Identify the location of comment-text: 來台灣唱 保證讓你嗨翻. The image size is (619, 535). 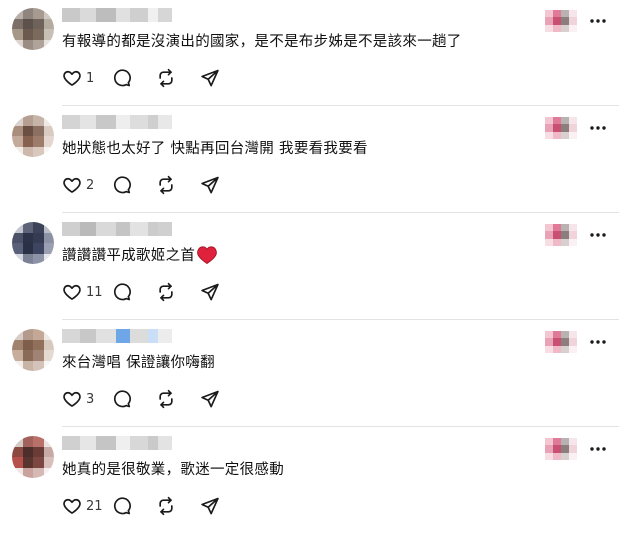
(138, 361).